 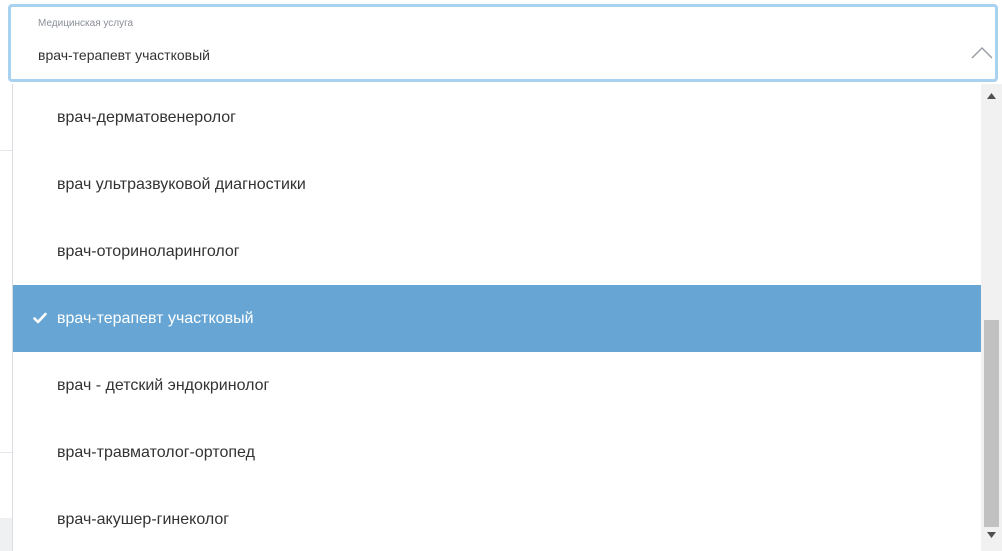 What do you see at coordinates (497, 385) in the screenshot?
I see `option-item: врач - детский эндокринолог` at bounding box center [497, 385].